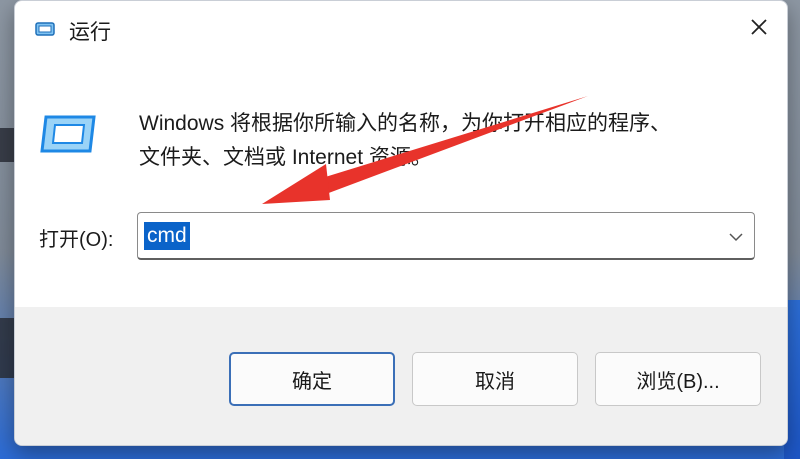 The image size is (800, 459). I want to click on open-input: cmd, so click(167, 236).